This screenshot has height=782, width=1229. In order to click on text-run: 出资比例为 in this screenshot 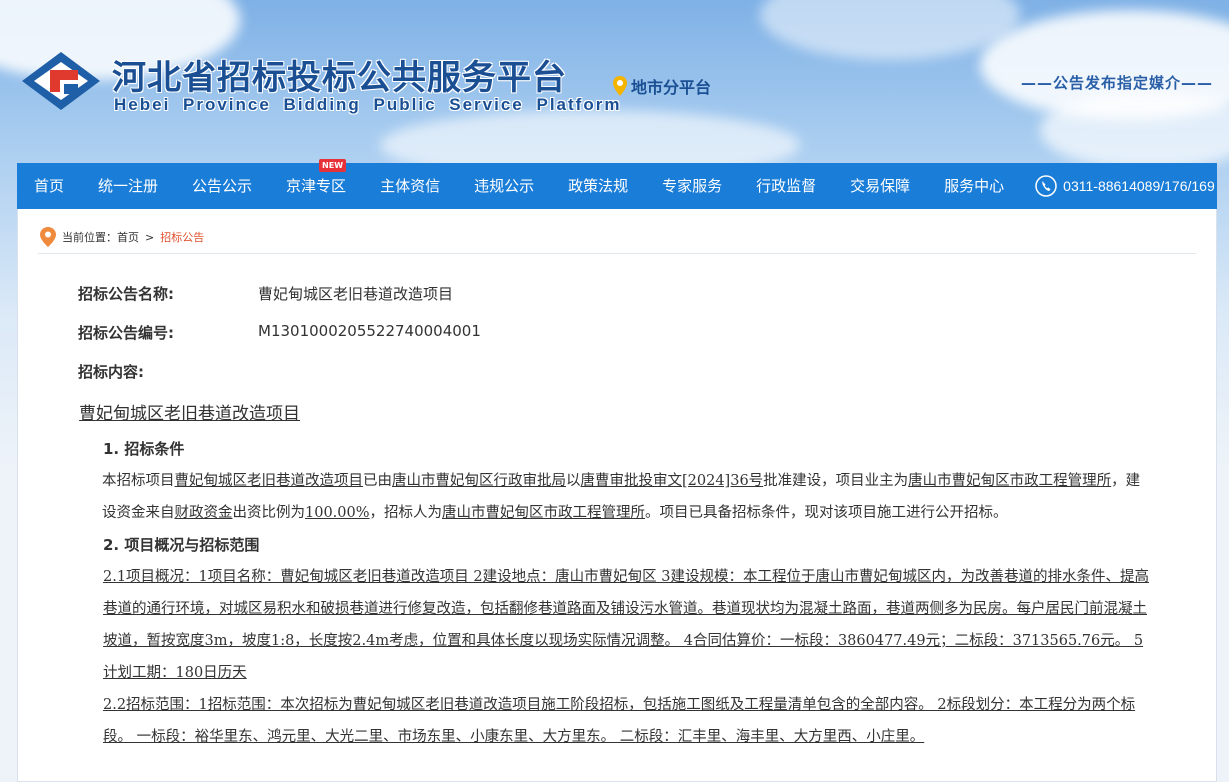, I will do `click(269, 513)`.